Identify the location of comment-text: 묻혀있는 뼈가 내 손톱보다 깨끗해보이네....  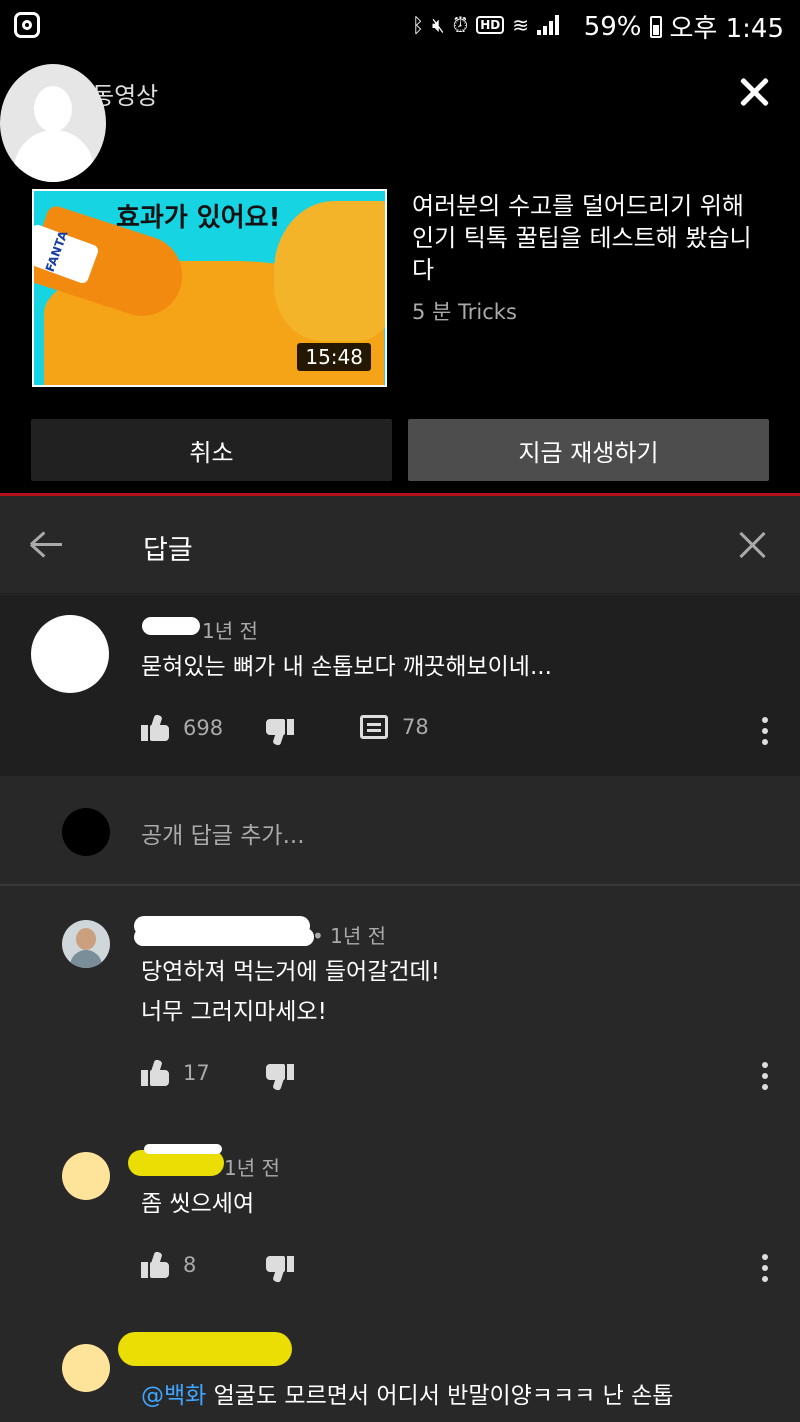
(346, 667).